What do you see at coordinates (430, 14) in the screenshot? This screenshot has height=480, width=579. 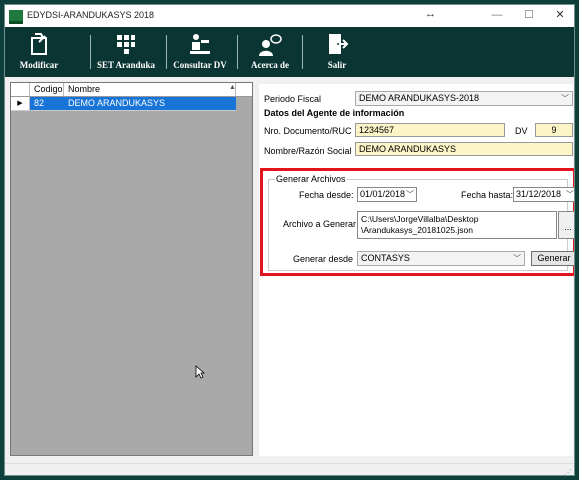 I see `resize-arrows-icon: ↔` at bounding box center [430, 14].